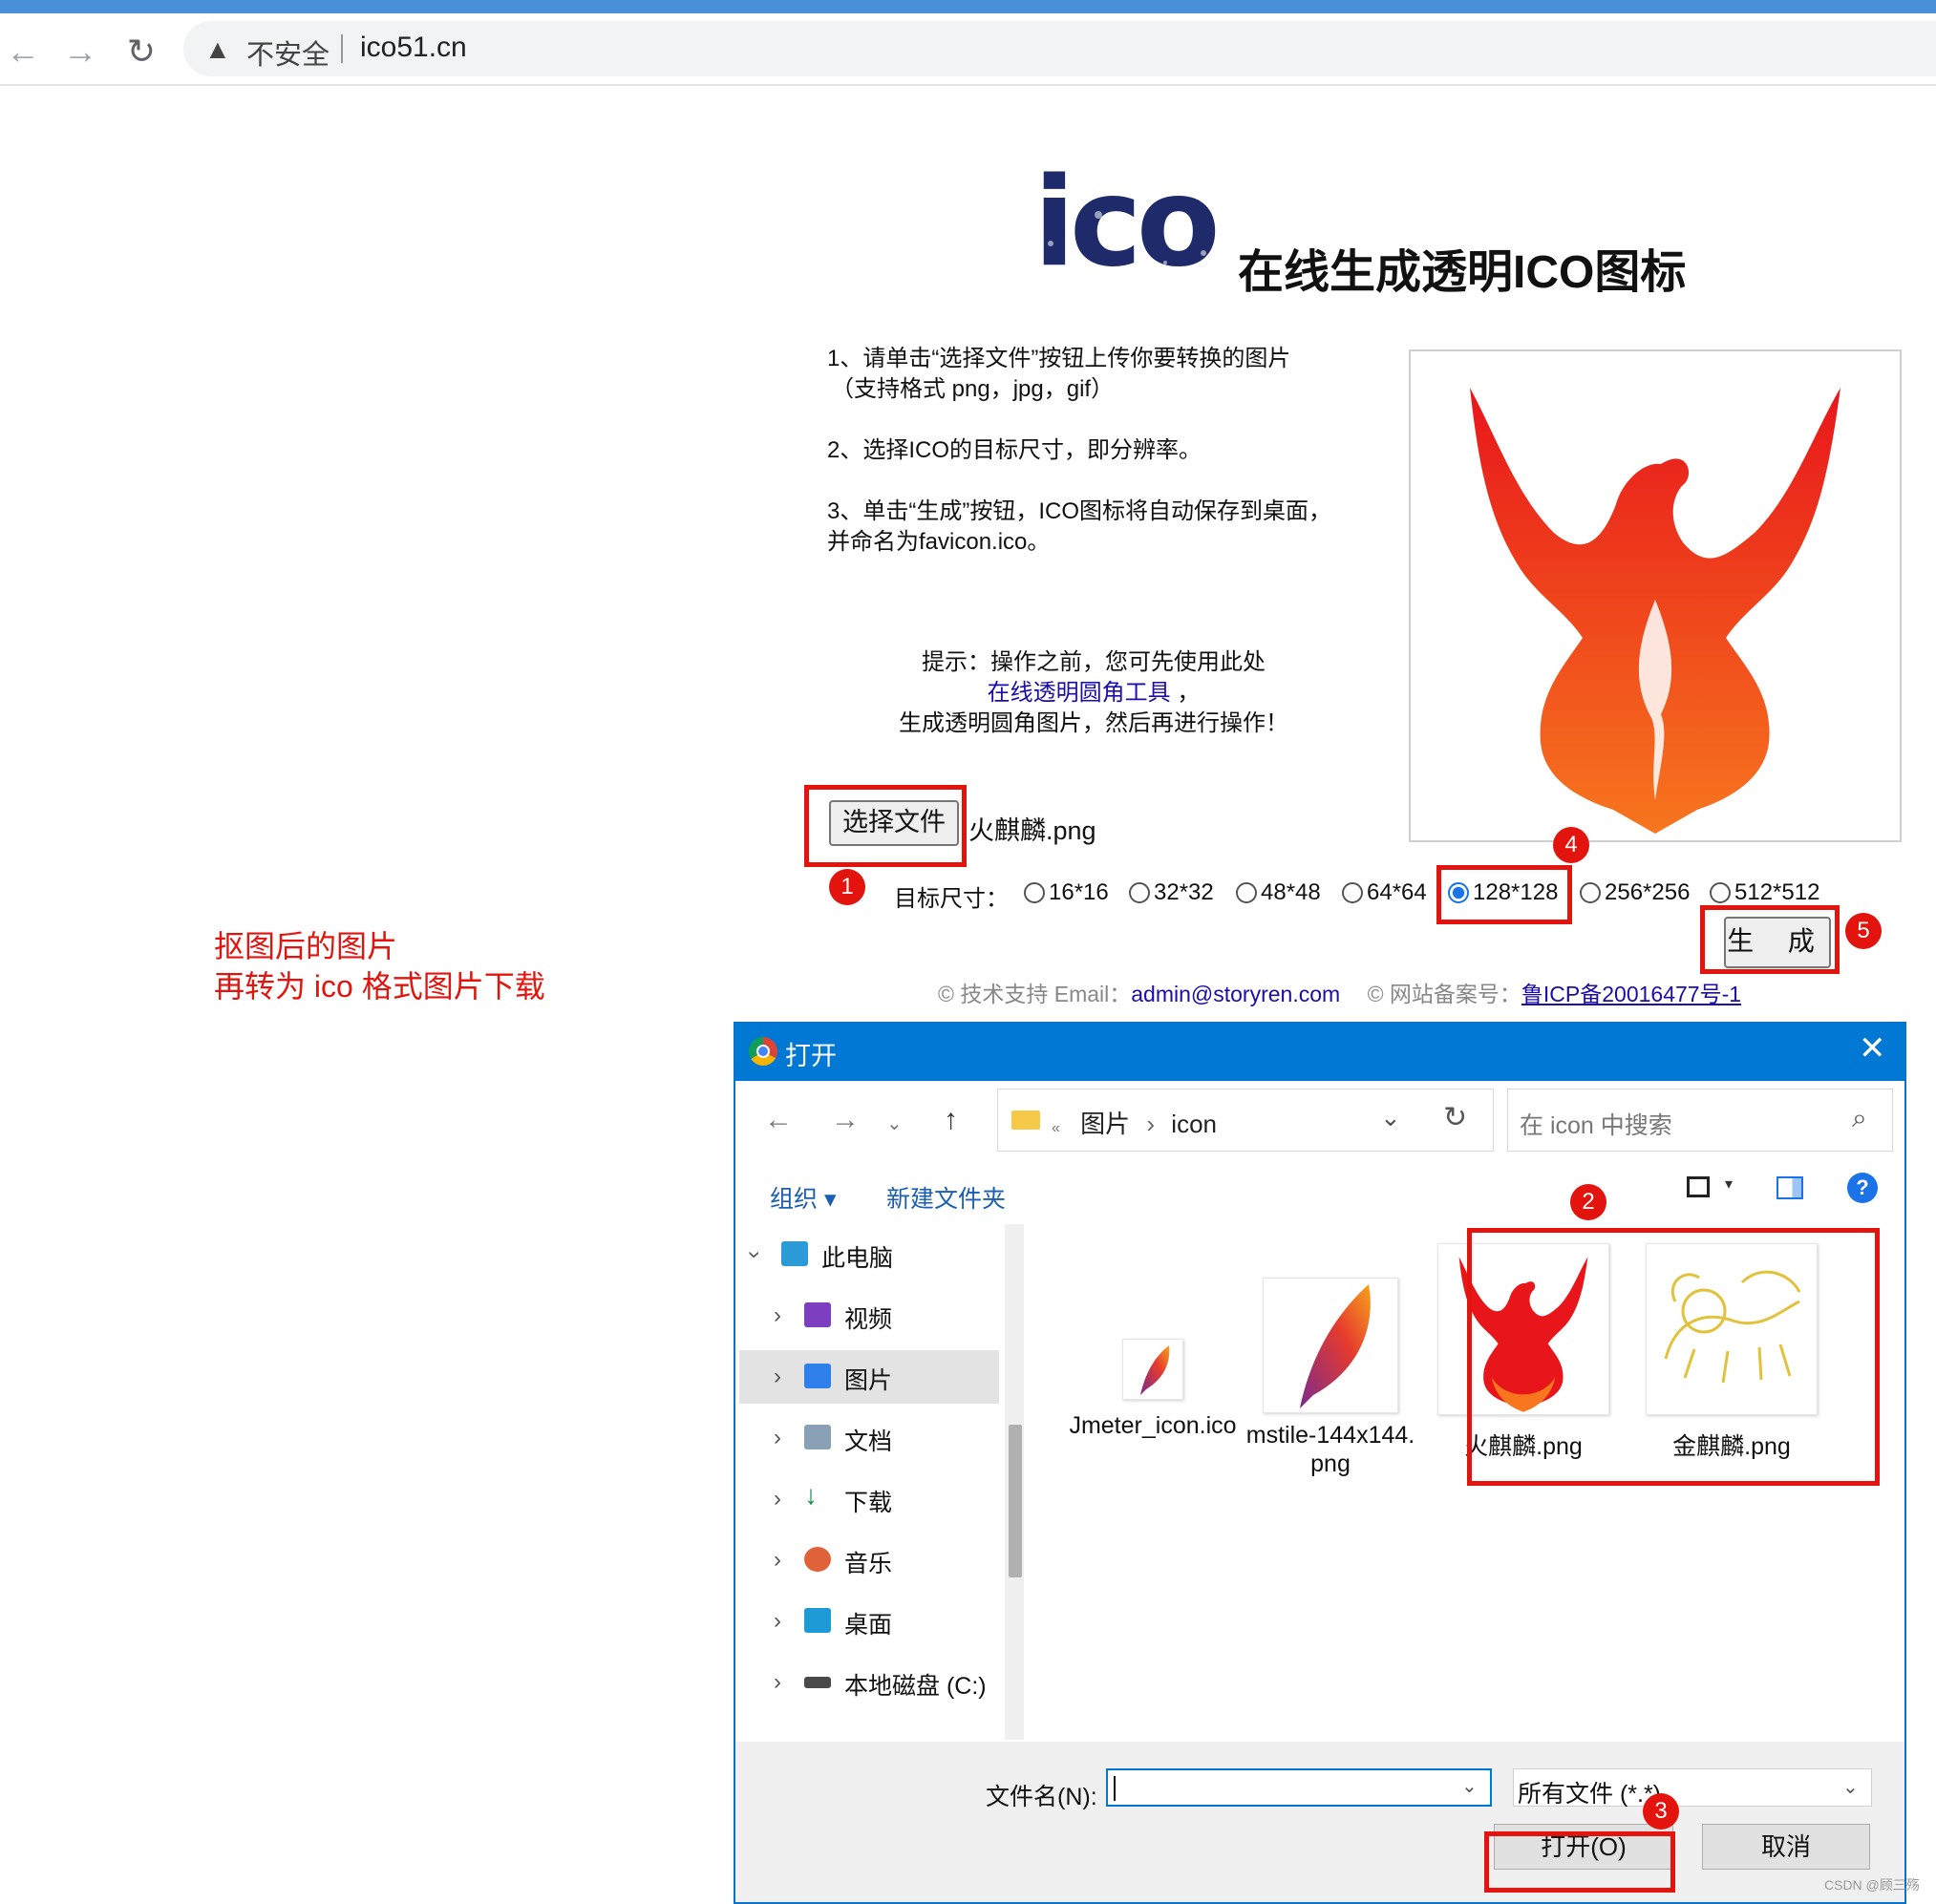  I want to click on instruction-1-formats: （支持格式 png，jpg，gif）, so click(973, 389).